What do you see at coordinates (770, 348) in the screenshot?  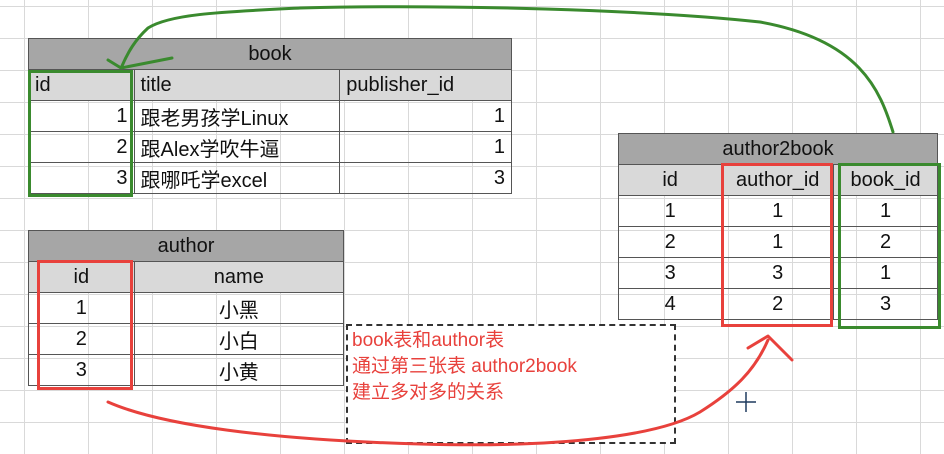 I see `red-arrowhead` at bounding box center [770, 348].